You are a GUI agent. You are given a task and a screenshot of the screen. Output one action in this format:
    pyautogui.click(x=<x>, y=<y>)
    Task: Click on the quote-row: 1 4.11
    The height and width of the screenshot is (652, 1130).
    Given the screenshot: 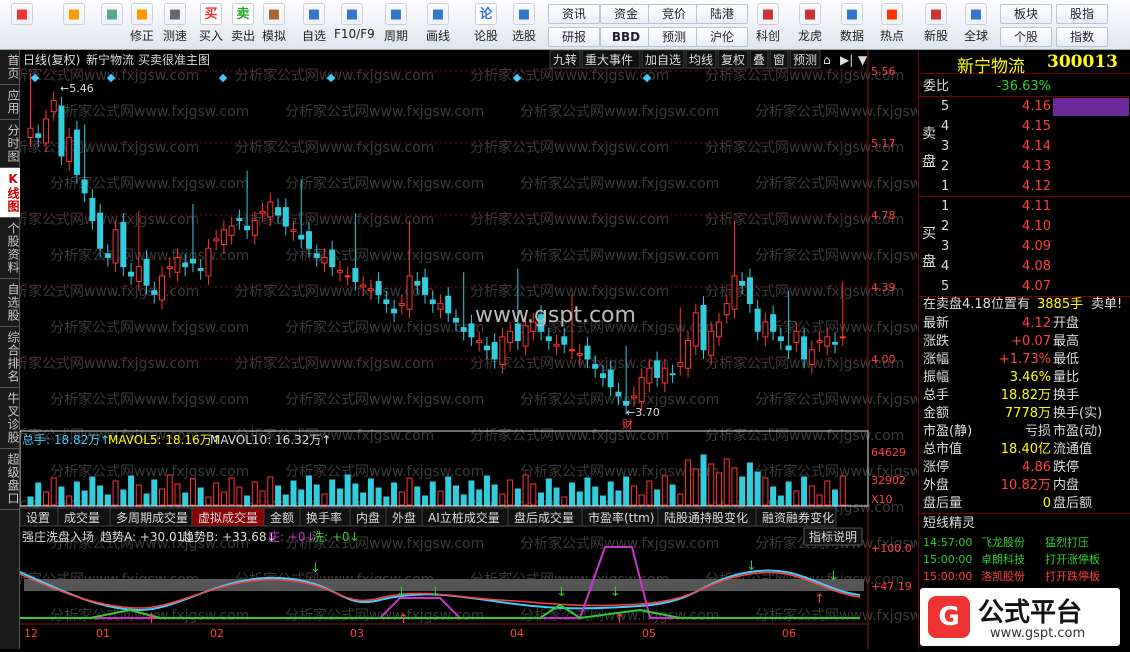 What is the action you would take?
    pyautogui.click(x=1025, y=206)
    